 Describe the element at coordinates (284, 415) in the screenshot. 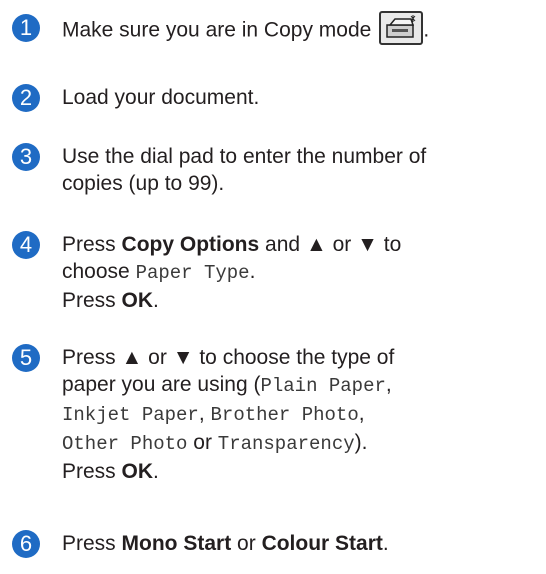

I see `option-brother-photo: Brother Photo` at that location.